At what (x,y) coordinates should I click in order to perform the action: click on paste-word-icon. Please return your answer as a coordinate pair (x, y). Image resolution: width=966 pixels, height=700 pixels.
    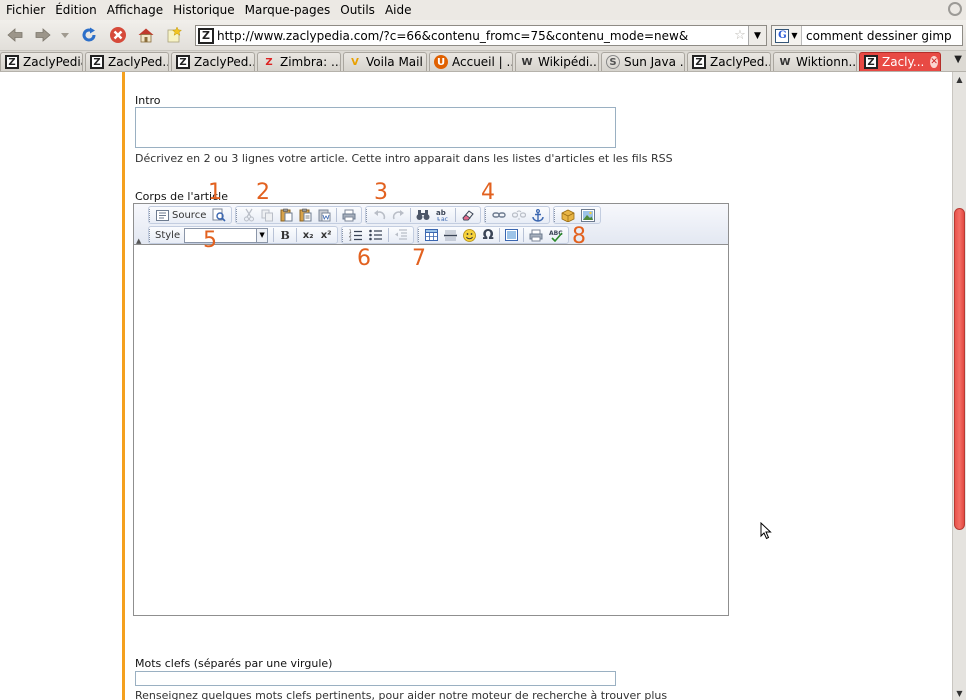
    Looking at the image, I should click on (324, 215).